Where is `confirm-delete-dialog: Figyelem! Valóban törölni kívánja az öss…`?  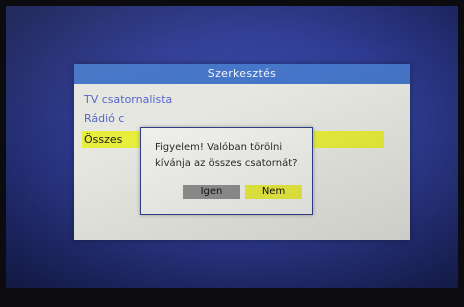 confirm-delete-dialog: Figyelem! Valóban törölni kívánja az öss… is located at coordinates (226, 171).